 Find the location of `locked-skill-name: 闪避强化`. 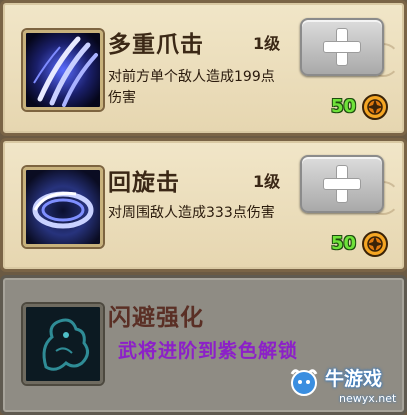

locked-skill-name: 闪避强化 is located at coordinates (156, 318).